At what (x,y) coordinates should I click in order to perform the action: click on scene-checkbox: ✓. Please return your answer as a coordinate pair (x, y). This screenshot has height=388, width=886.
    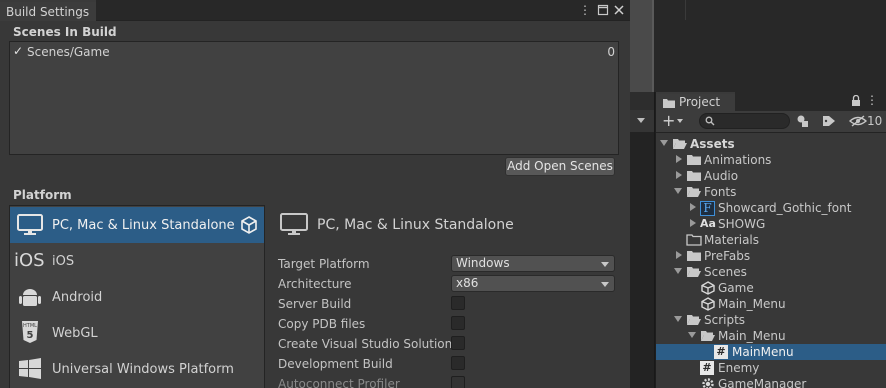
    Looking at the image, I should click on (19, 51).